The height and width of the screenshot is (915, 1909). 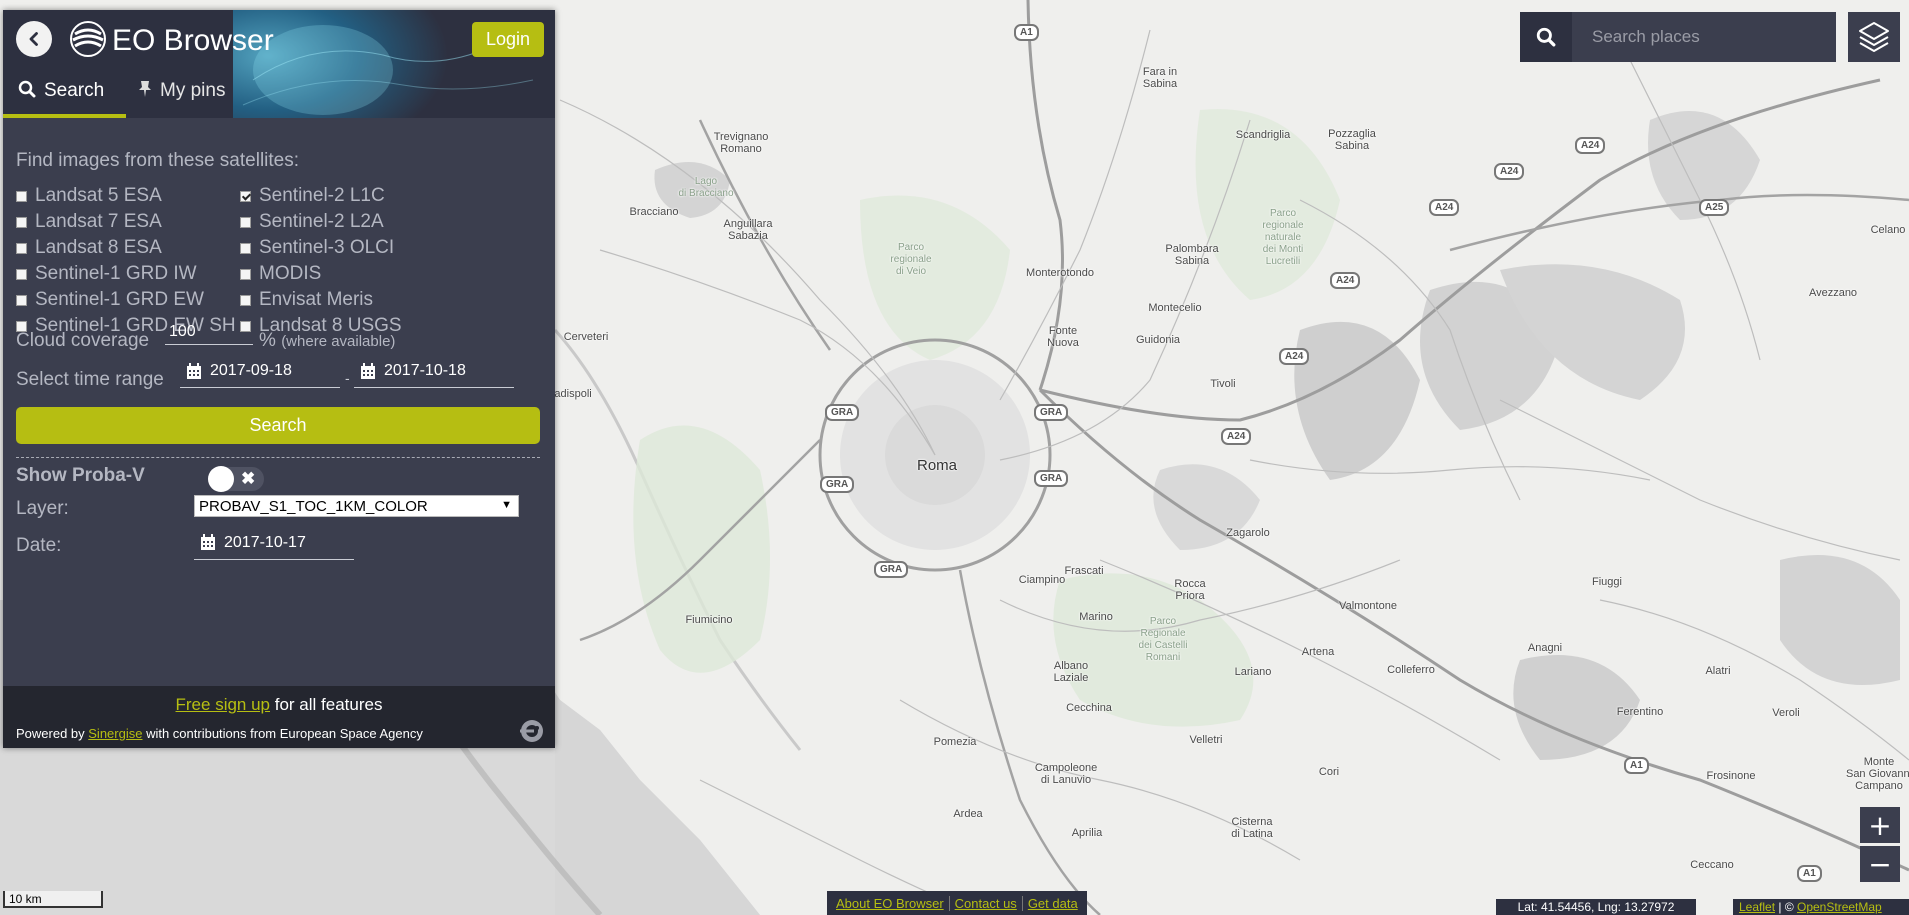 I want to click on map-place-label: Cerveteri, so click(x=586, y=337).